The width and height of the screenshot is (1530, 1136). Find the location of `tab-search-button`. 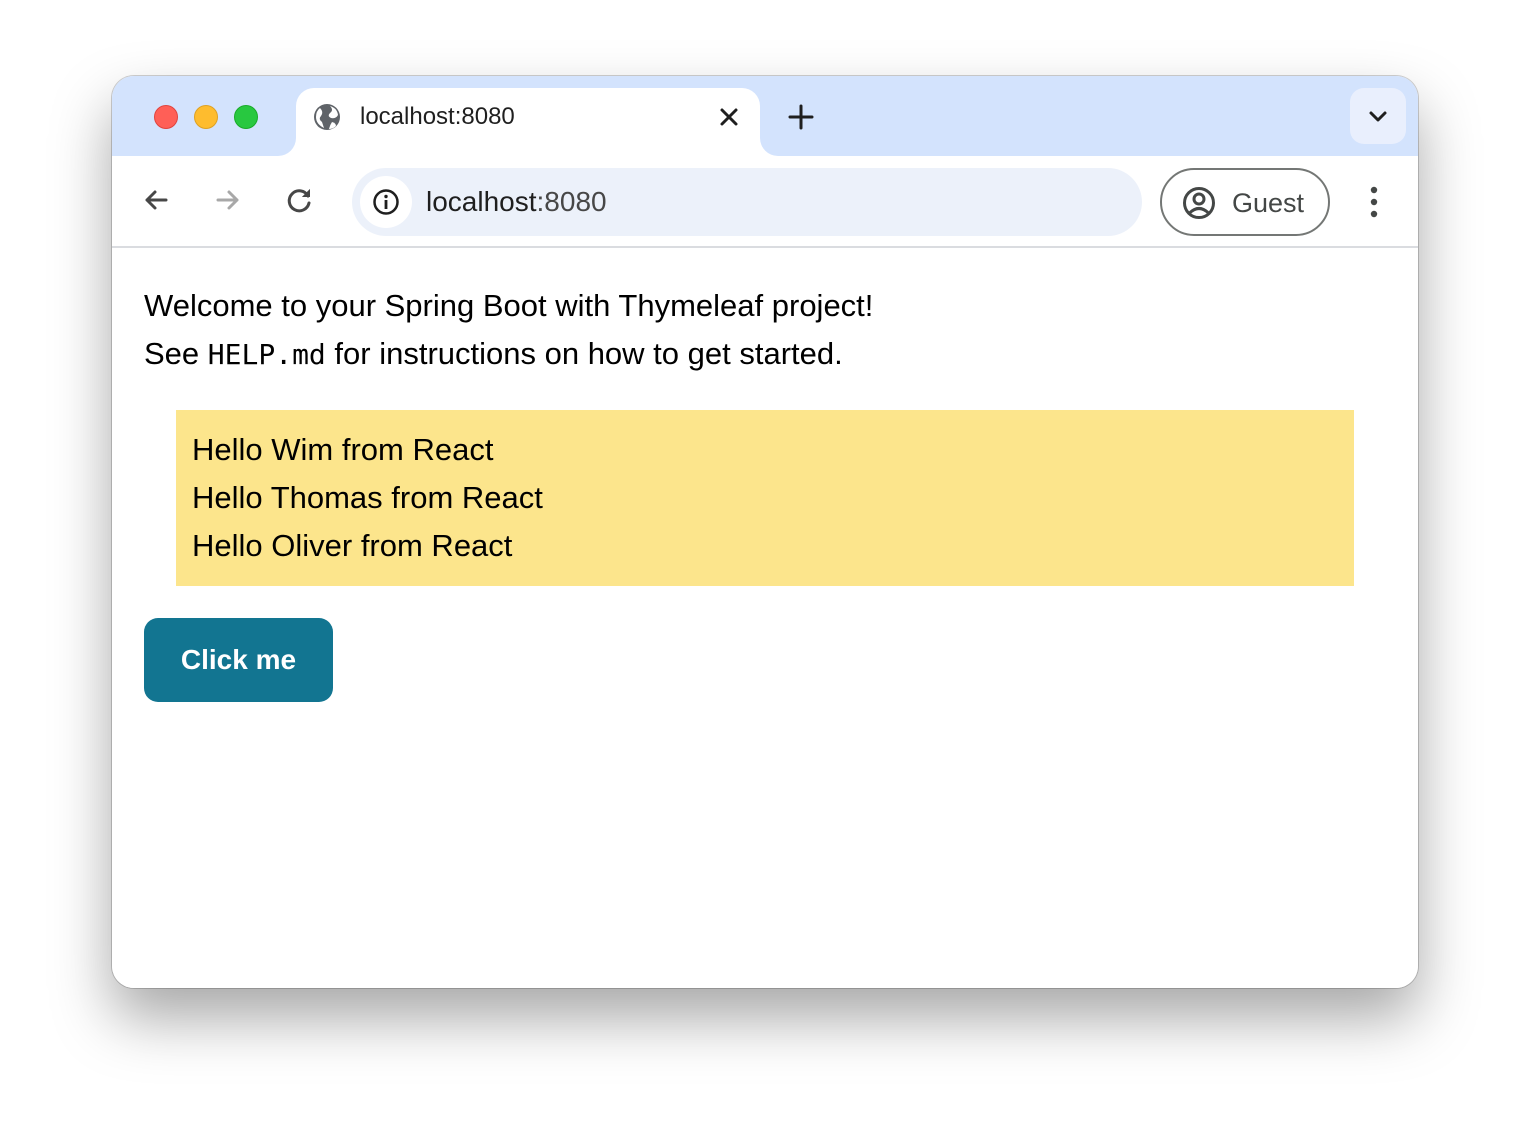

tab-search-button is located at coordinates (1378, 116).